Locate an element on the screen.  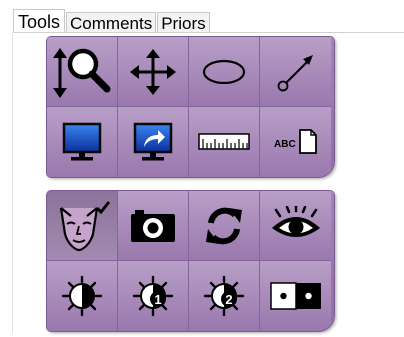
abc-label: ABC is located at coordinates (285, 144).